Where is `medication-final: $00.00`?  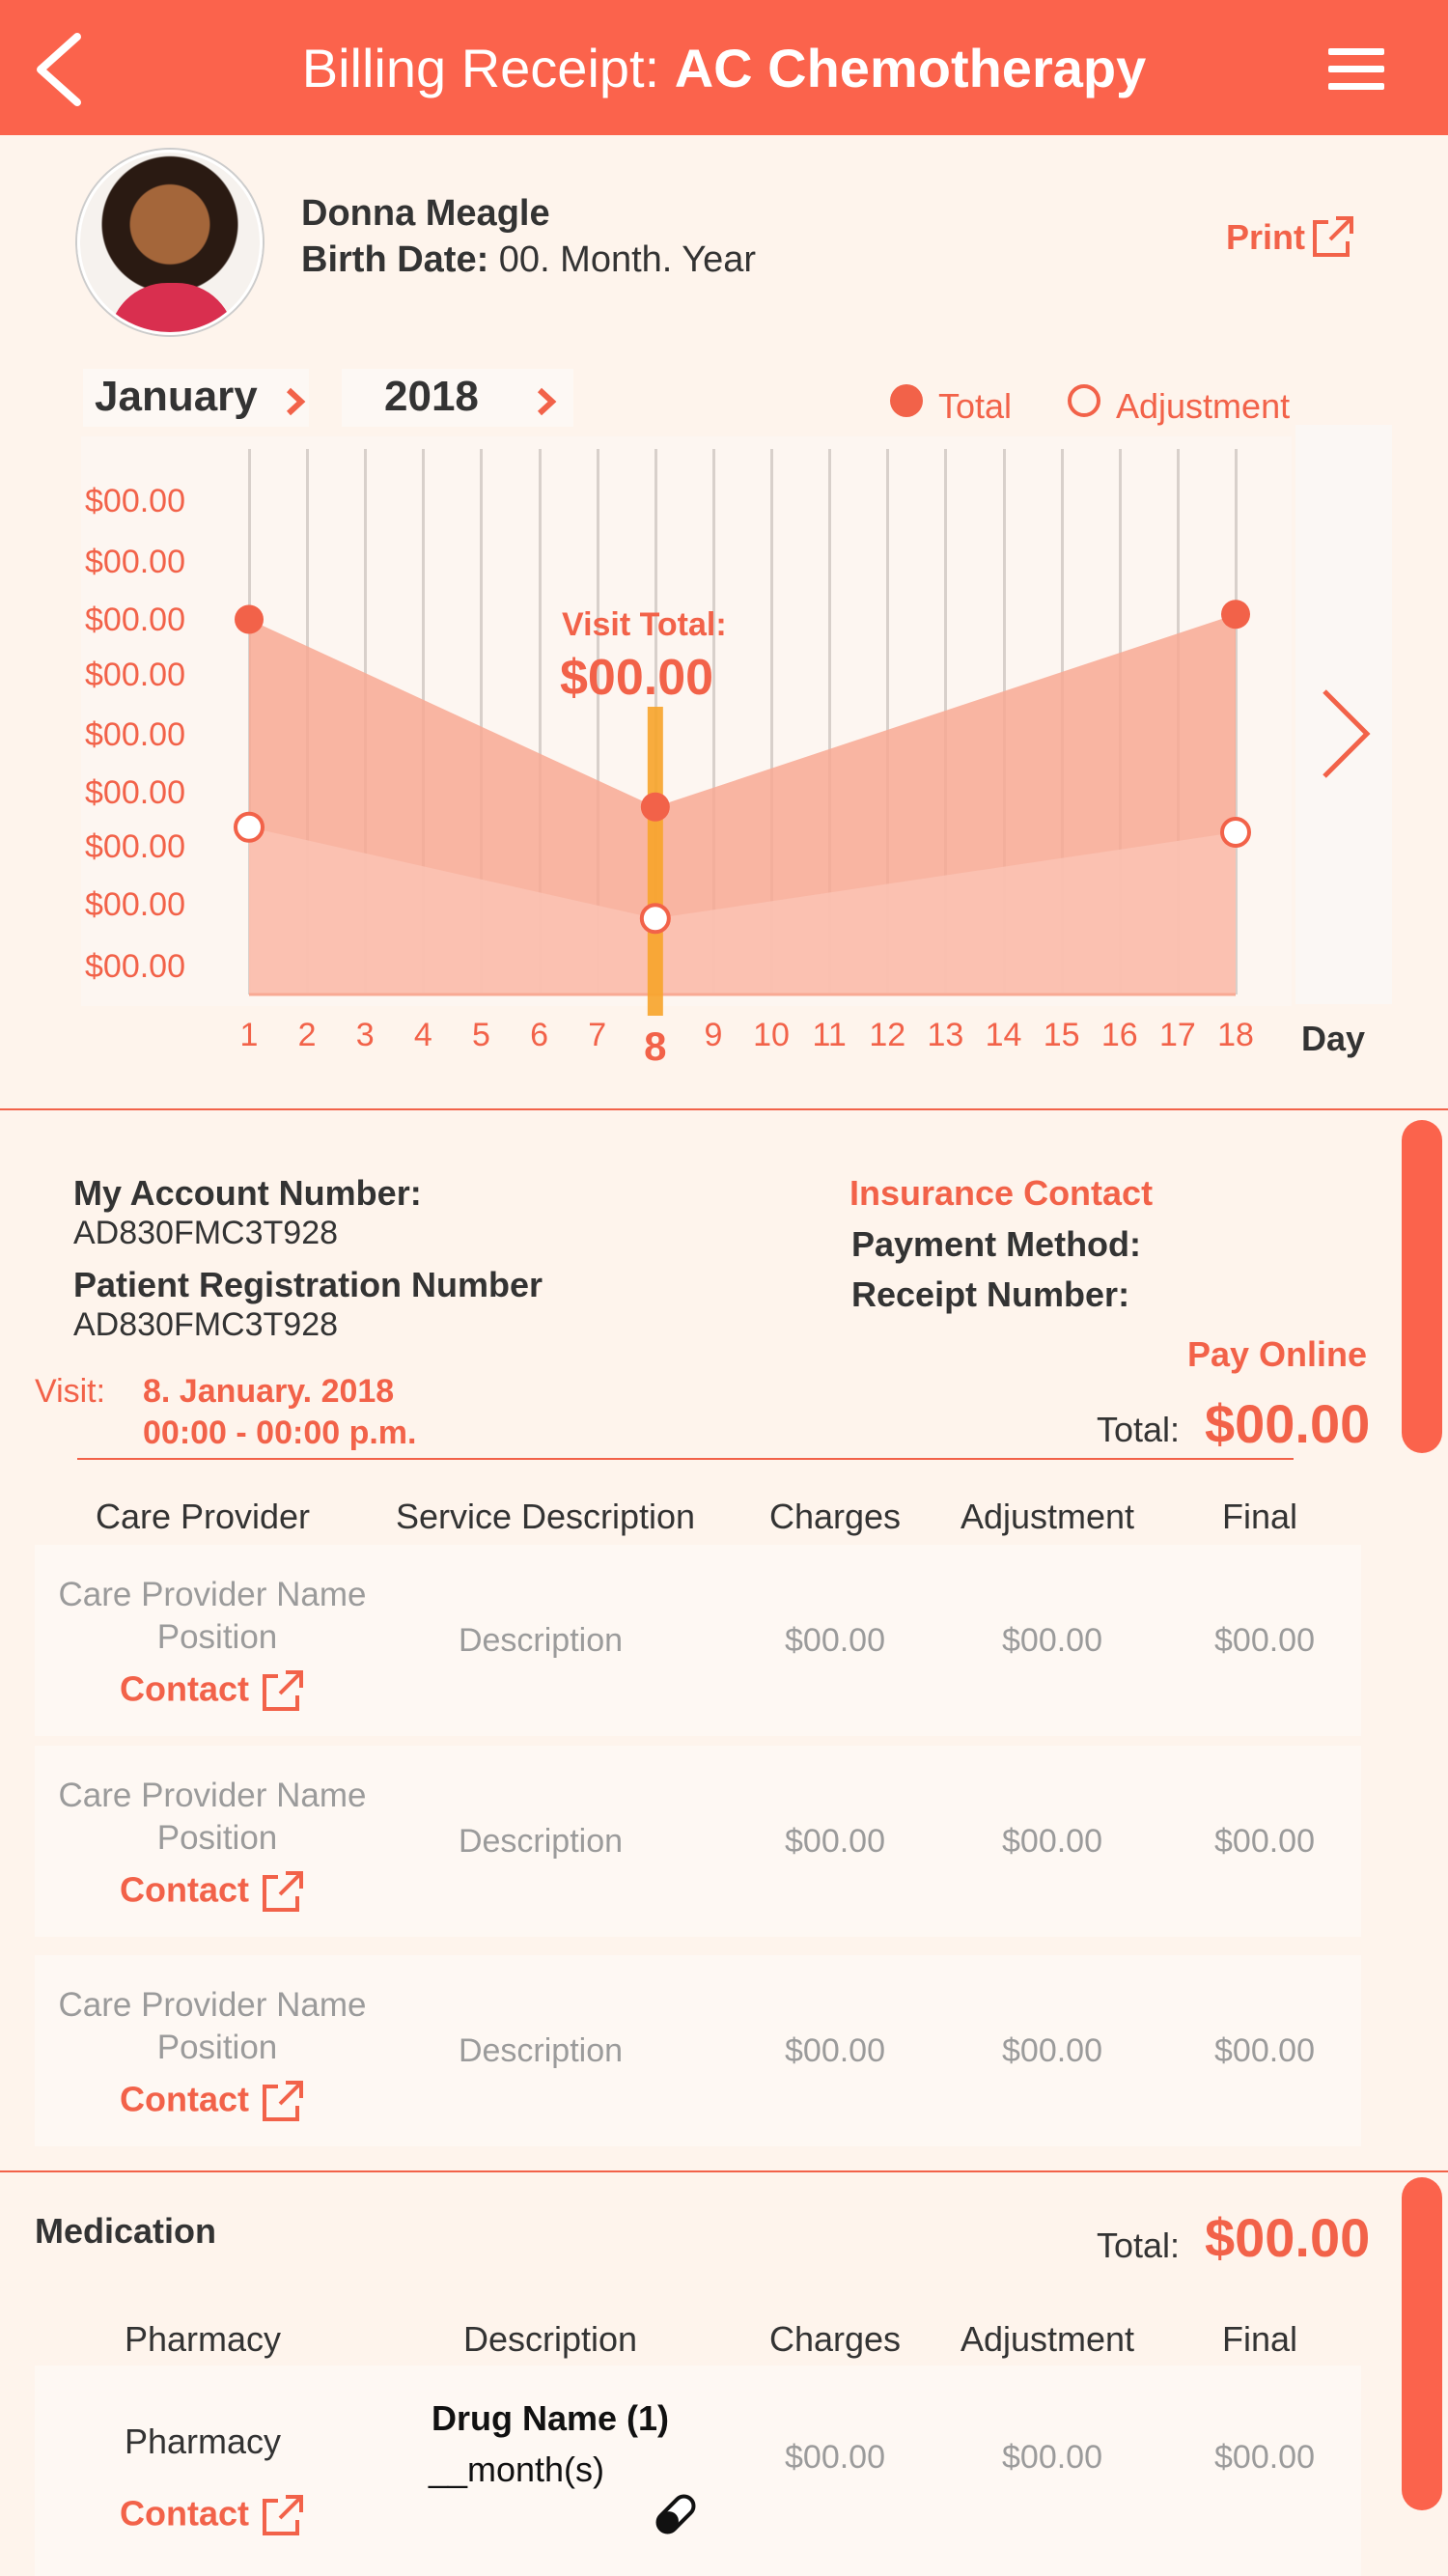
medication-final: $00.00 is located at coordinates (1264, 2458).